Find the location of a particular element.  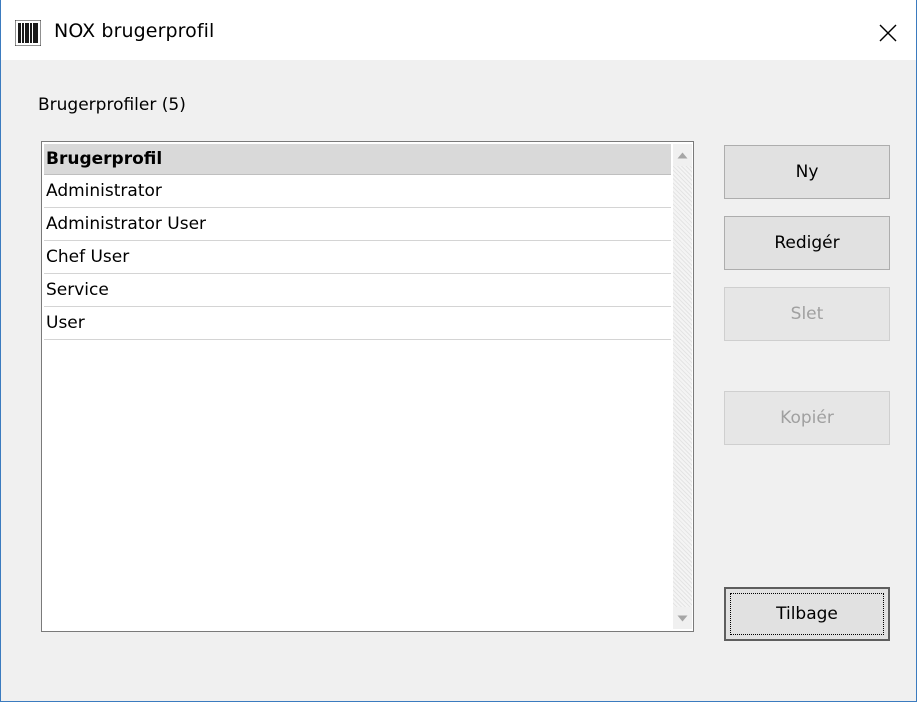

edit-button: Redigér is located at coordinates (807, 243).